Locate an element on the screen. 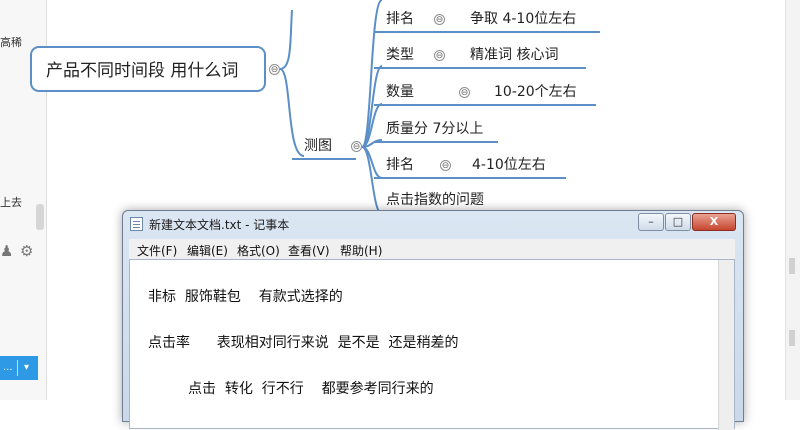 The image size is (800, 430). connector-line is located at coordinates (286, 39).